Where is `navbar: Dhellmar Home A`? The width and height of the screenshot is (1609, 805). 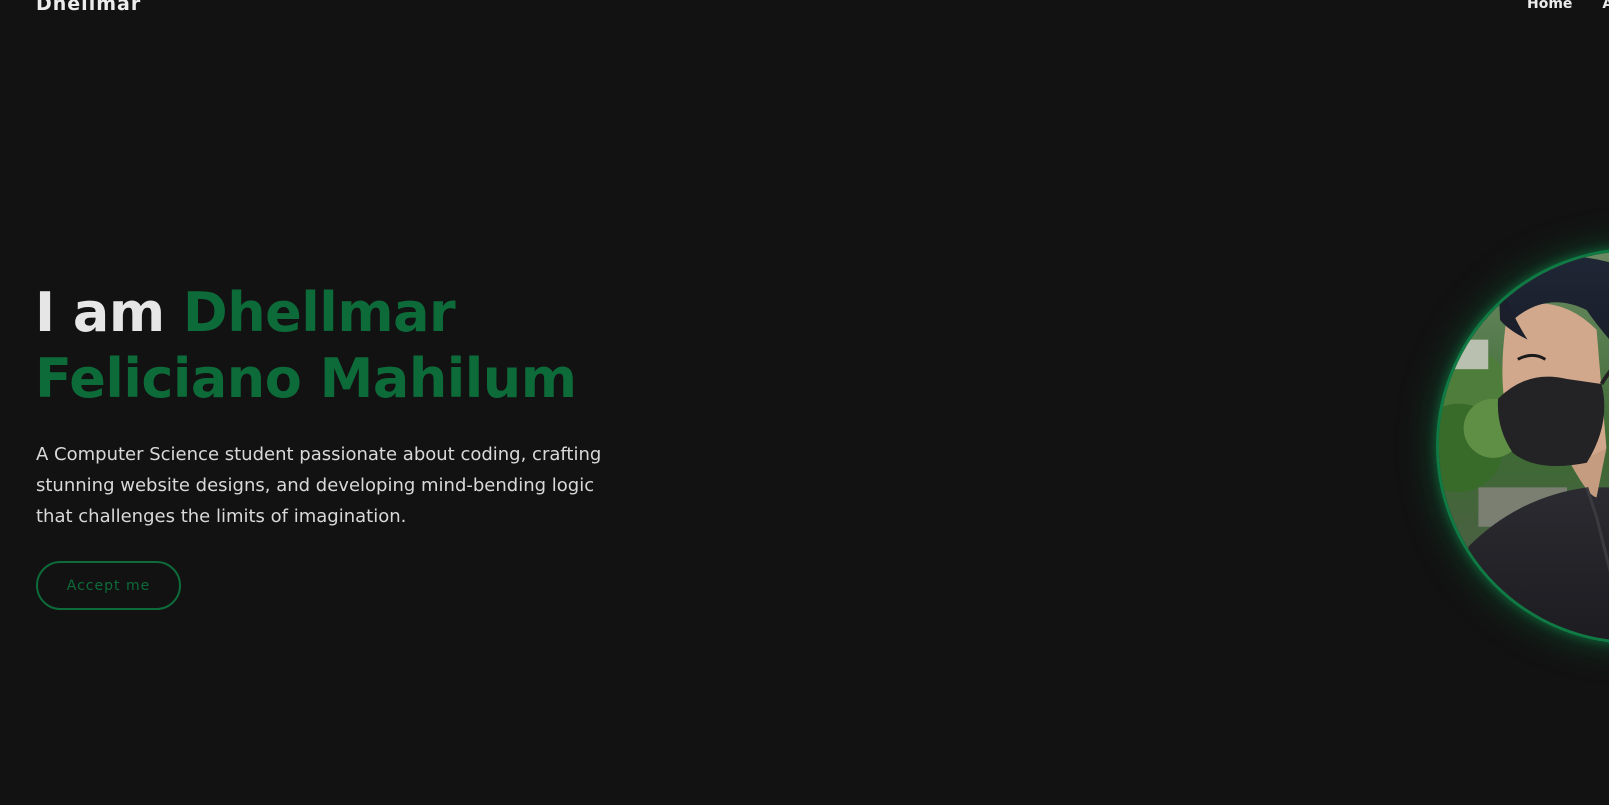 navbar: Dhellmar Home A is located at coordinates (804, 10).